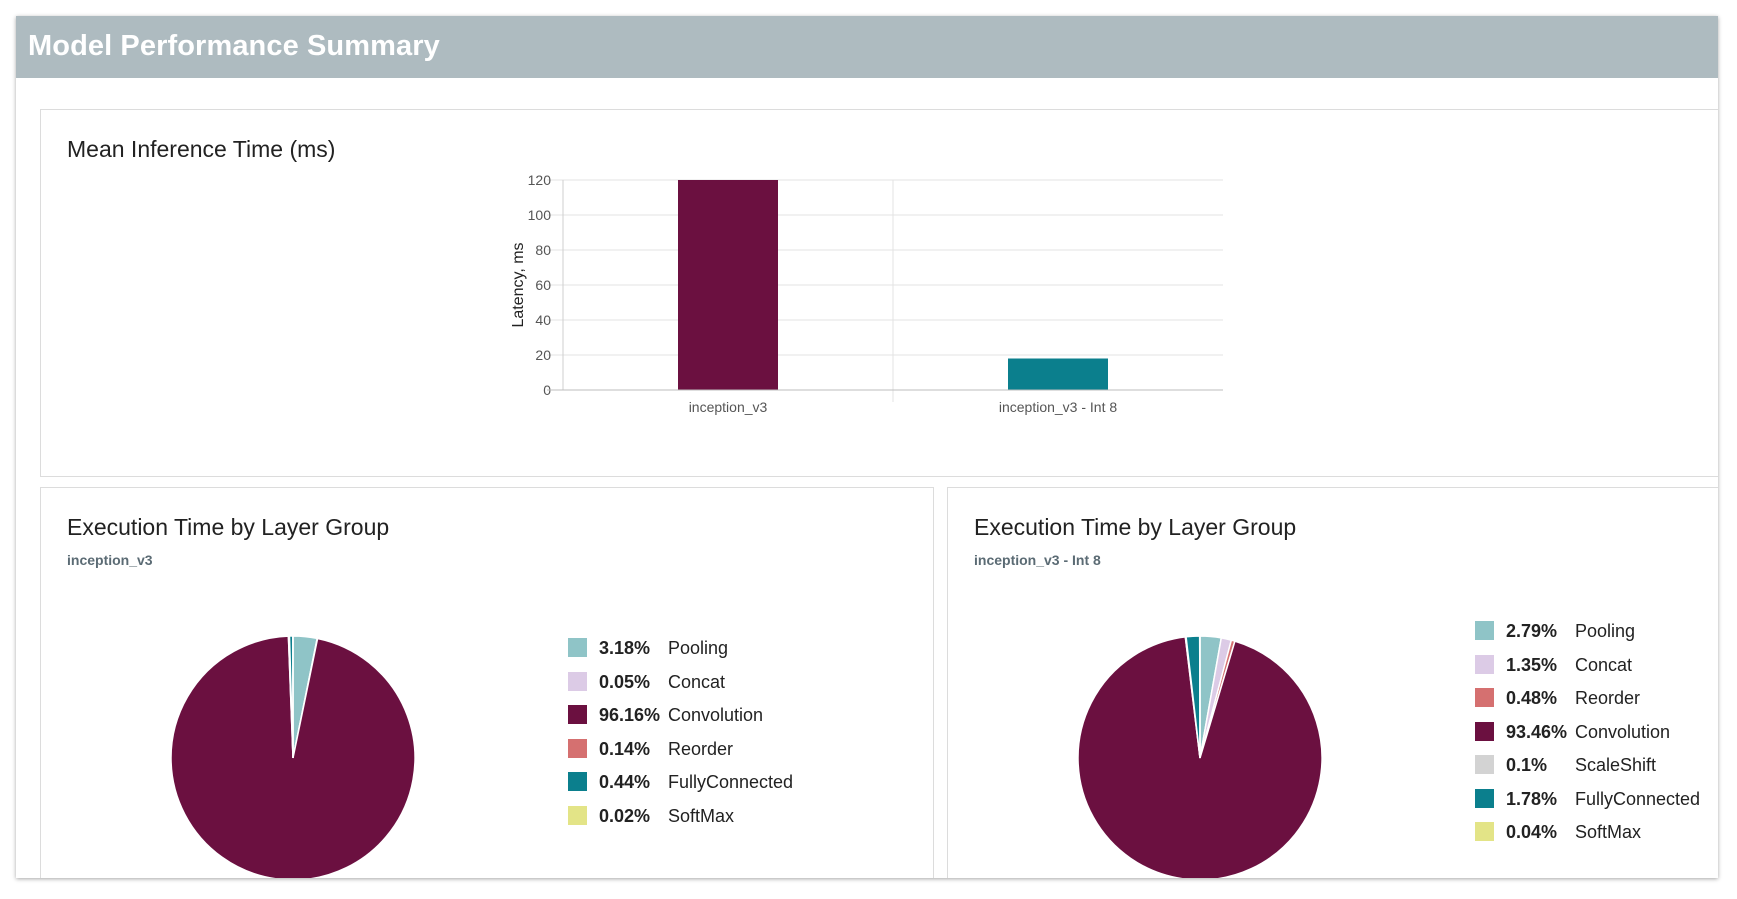  Describe the element at coordinates (540, 180) in the screenshot. I see `y-tick-label: 120` at that location.